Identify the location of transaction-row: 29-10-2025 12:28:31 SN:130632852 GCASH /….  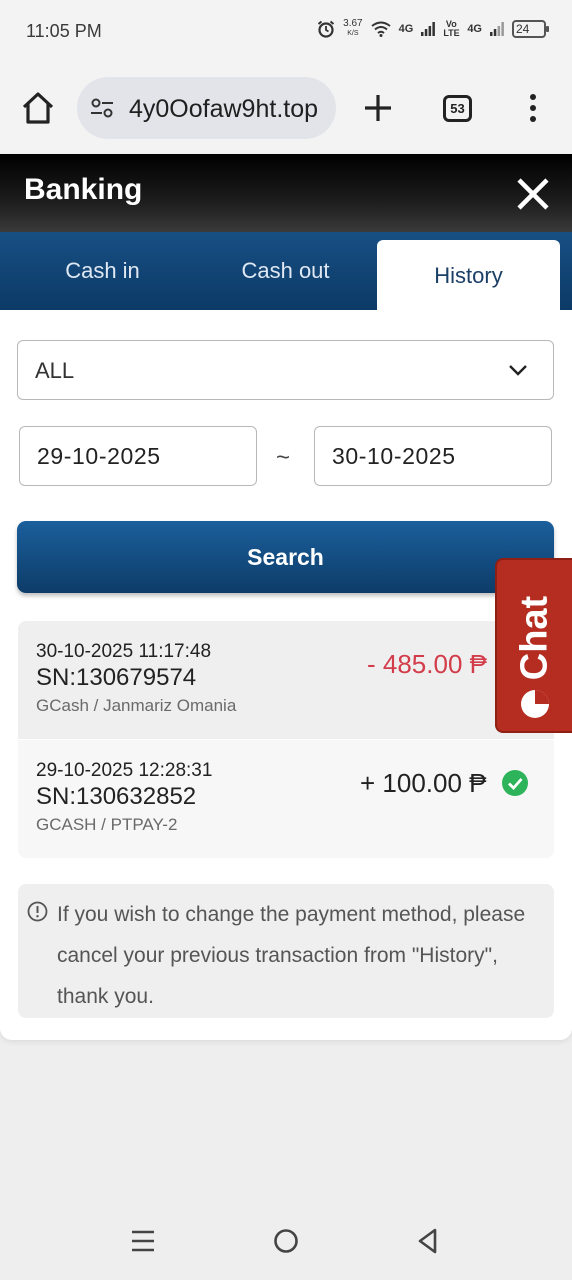
(286, 799).